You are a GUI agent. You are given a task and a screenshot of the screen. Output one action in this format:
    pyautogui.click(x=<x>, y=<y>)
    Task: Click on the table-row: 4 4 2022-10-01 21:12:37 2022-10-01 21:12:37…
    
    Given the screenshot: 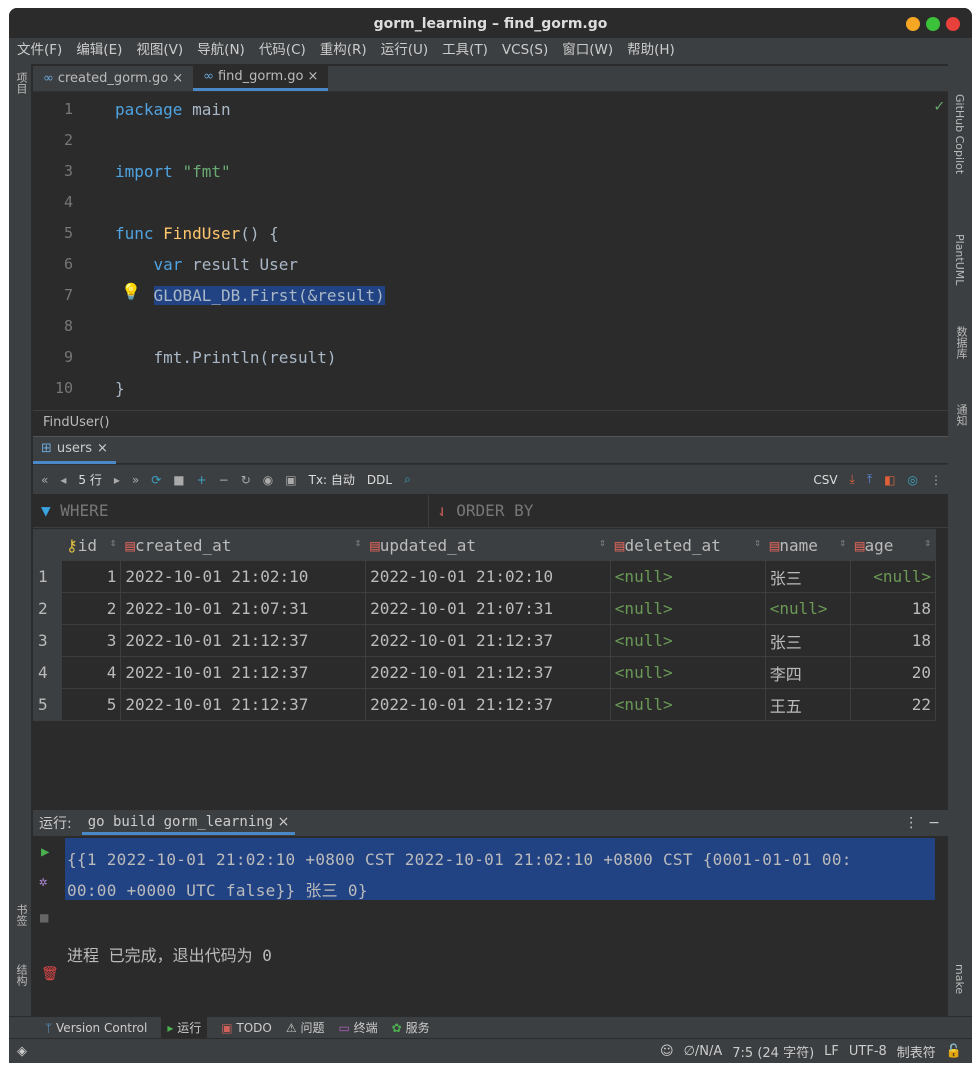 What is the action you would take?
    pyautogui.click(x=485, y=672)
    